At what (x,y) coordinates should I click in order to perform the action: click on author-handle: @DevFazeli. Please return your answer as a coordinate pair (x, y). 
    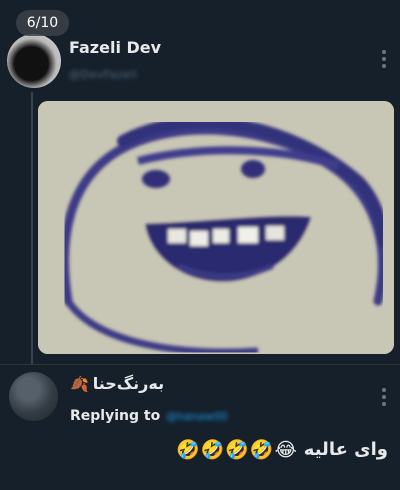
    Looking at the image, I should click on (103, 74).